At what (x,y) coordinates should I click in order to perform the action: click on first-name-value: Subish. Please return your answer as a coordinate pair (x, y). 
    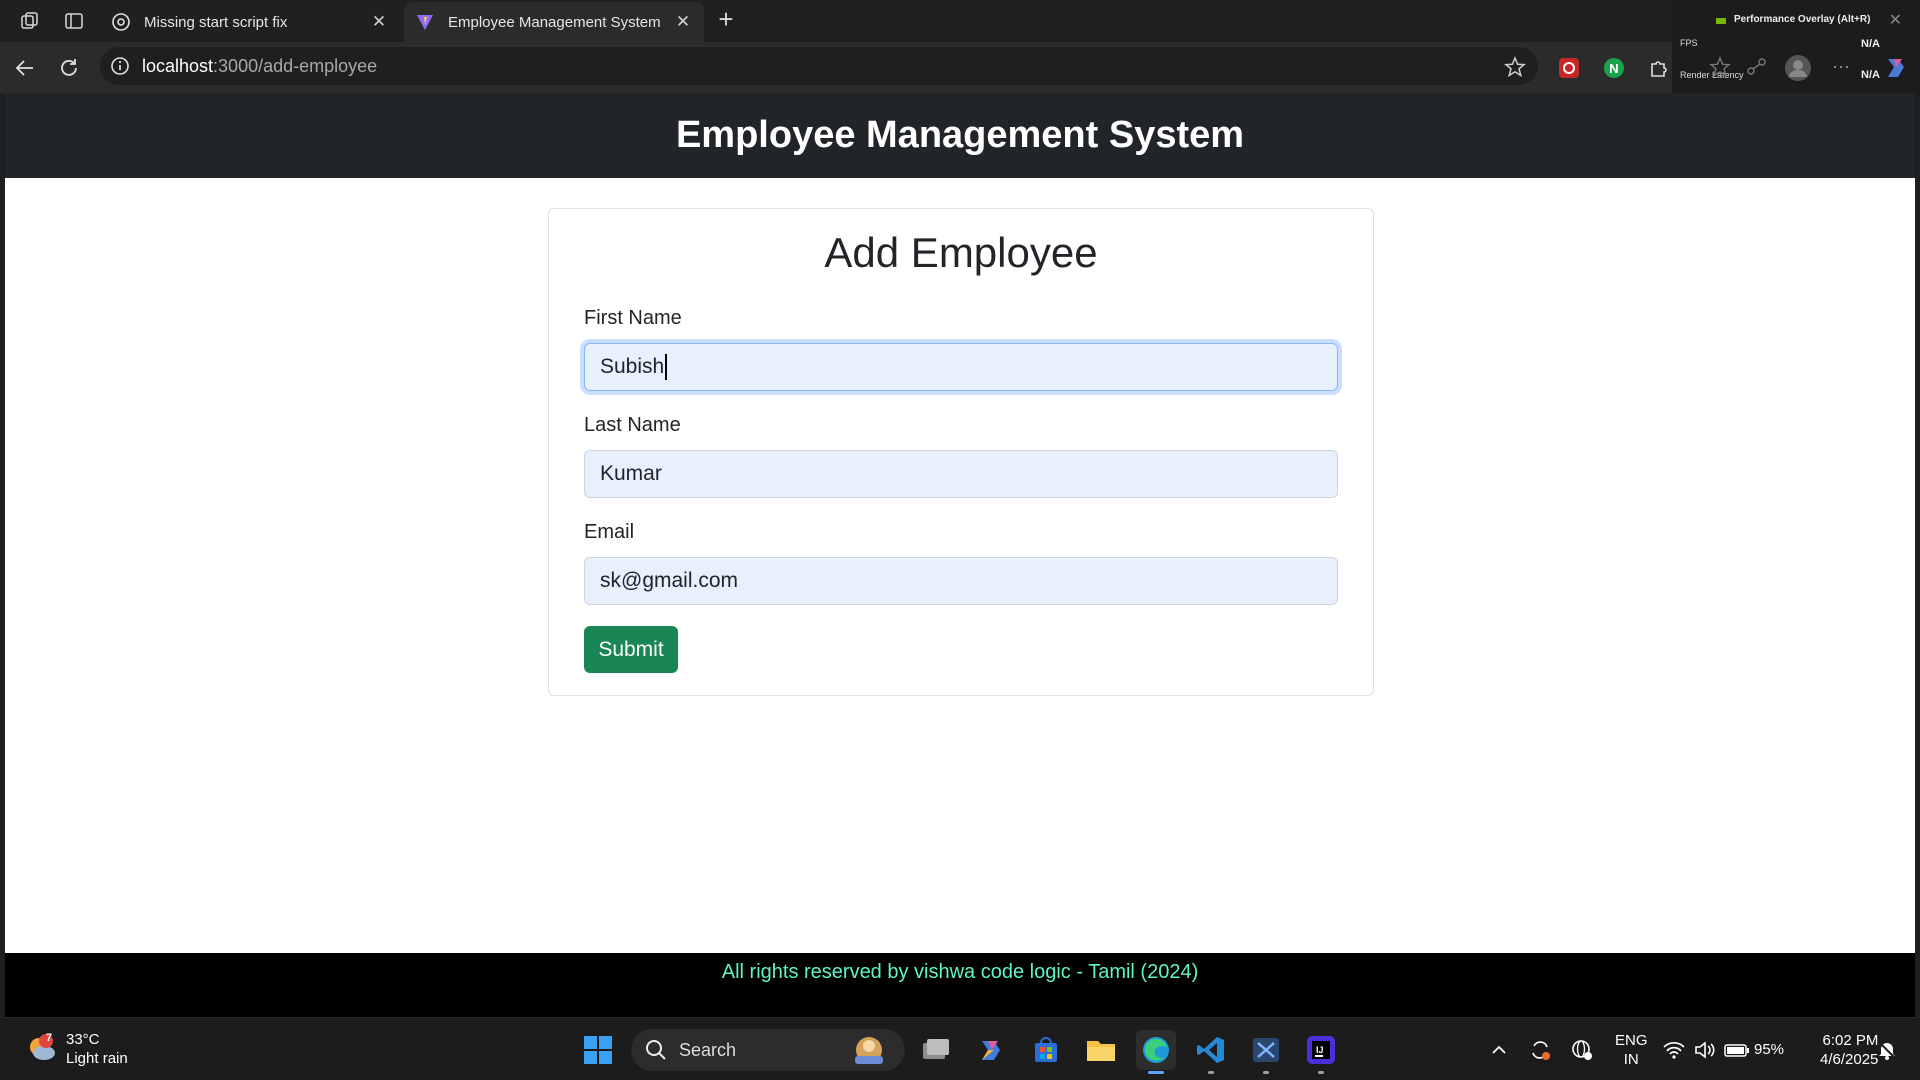
    Looking at the image, I should click on (632, 366).